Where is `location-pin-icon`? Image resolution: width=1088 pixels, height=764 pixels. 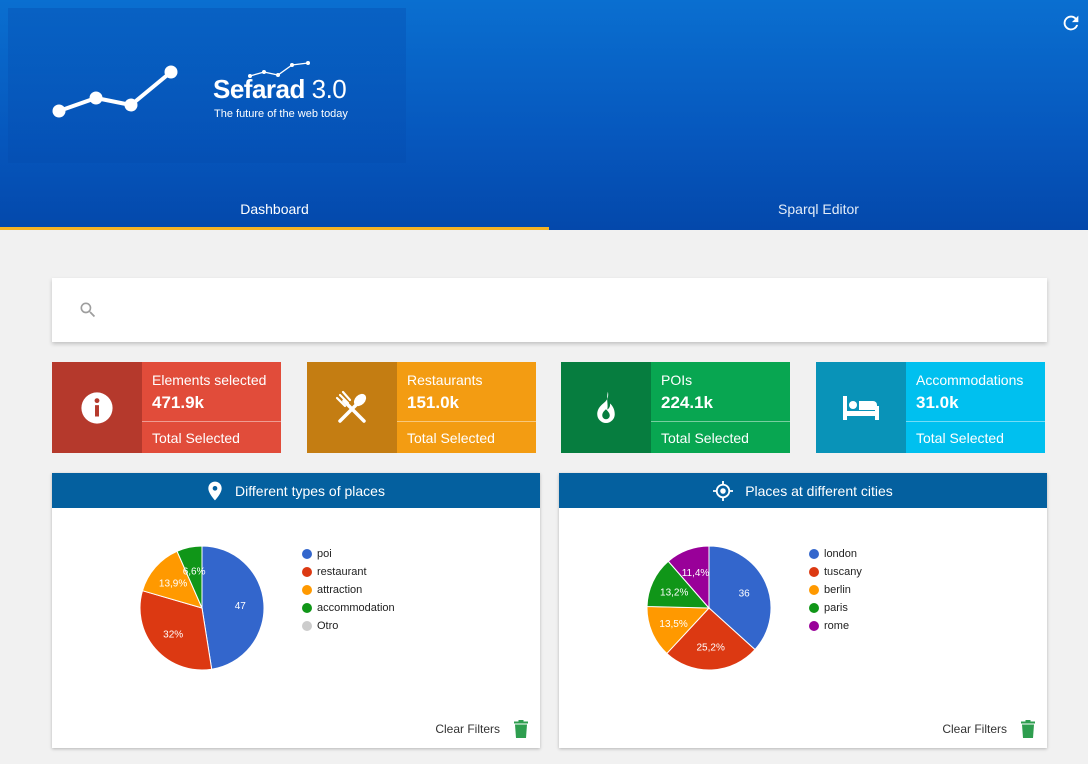 location-pin-icon is located at coordinates (215, 490).